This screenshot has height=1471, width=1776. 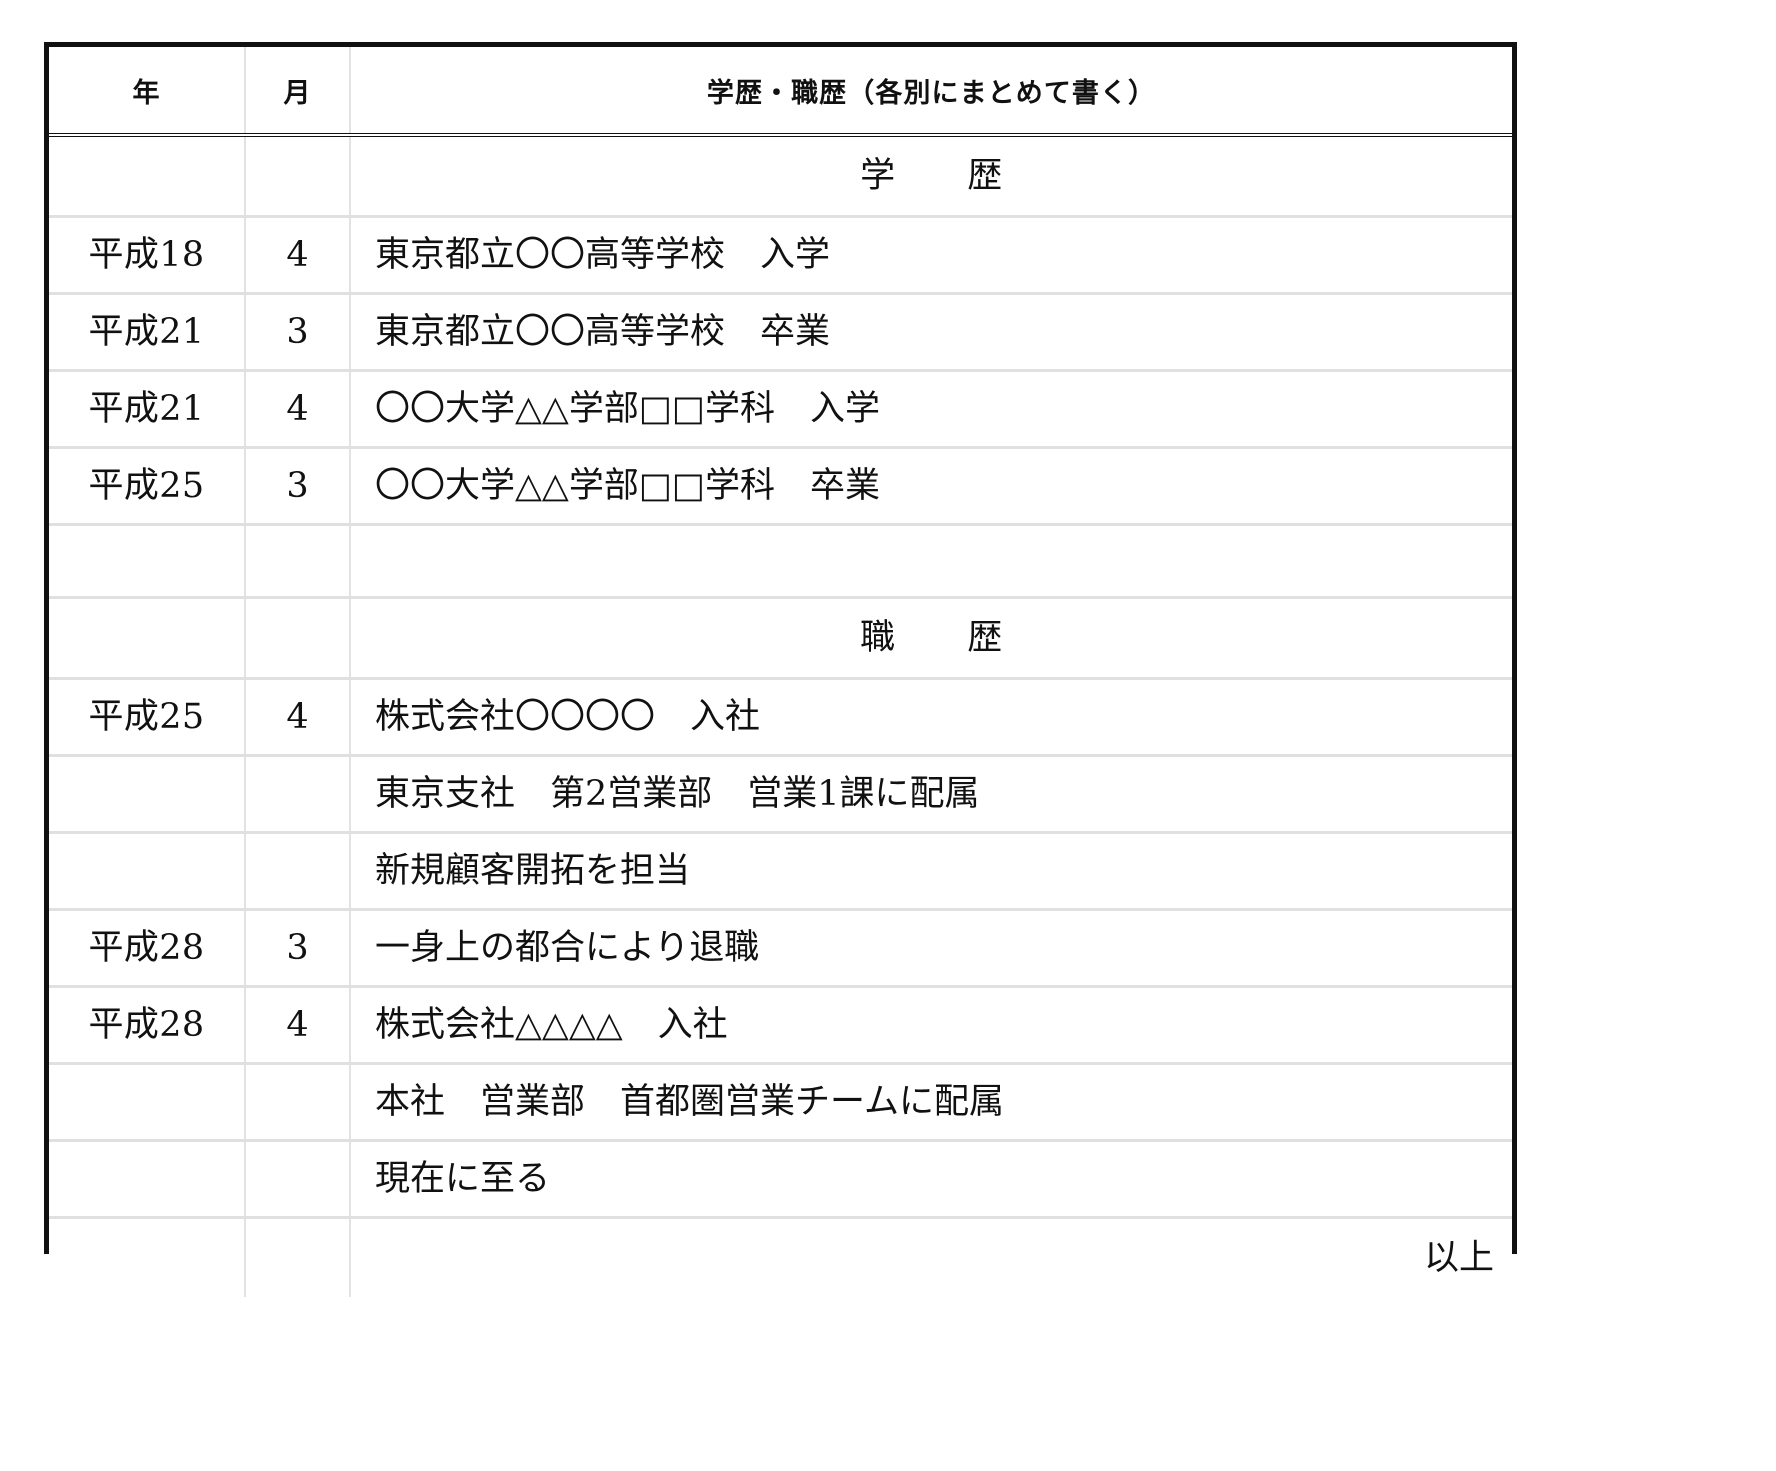 I want to click on table-row: 平成18 4 東京都立〇〇高等学校 入学, so click(x=780, y=255).